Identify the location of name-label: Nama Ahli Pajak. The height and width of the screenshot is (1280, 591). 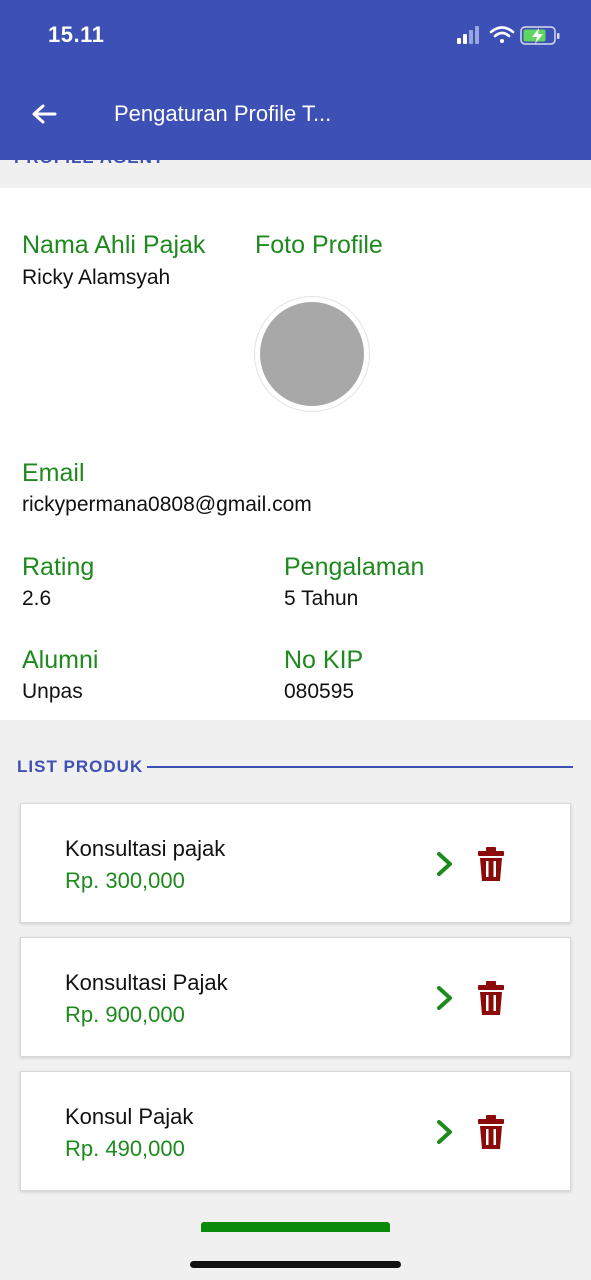
(114, 245).